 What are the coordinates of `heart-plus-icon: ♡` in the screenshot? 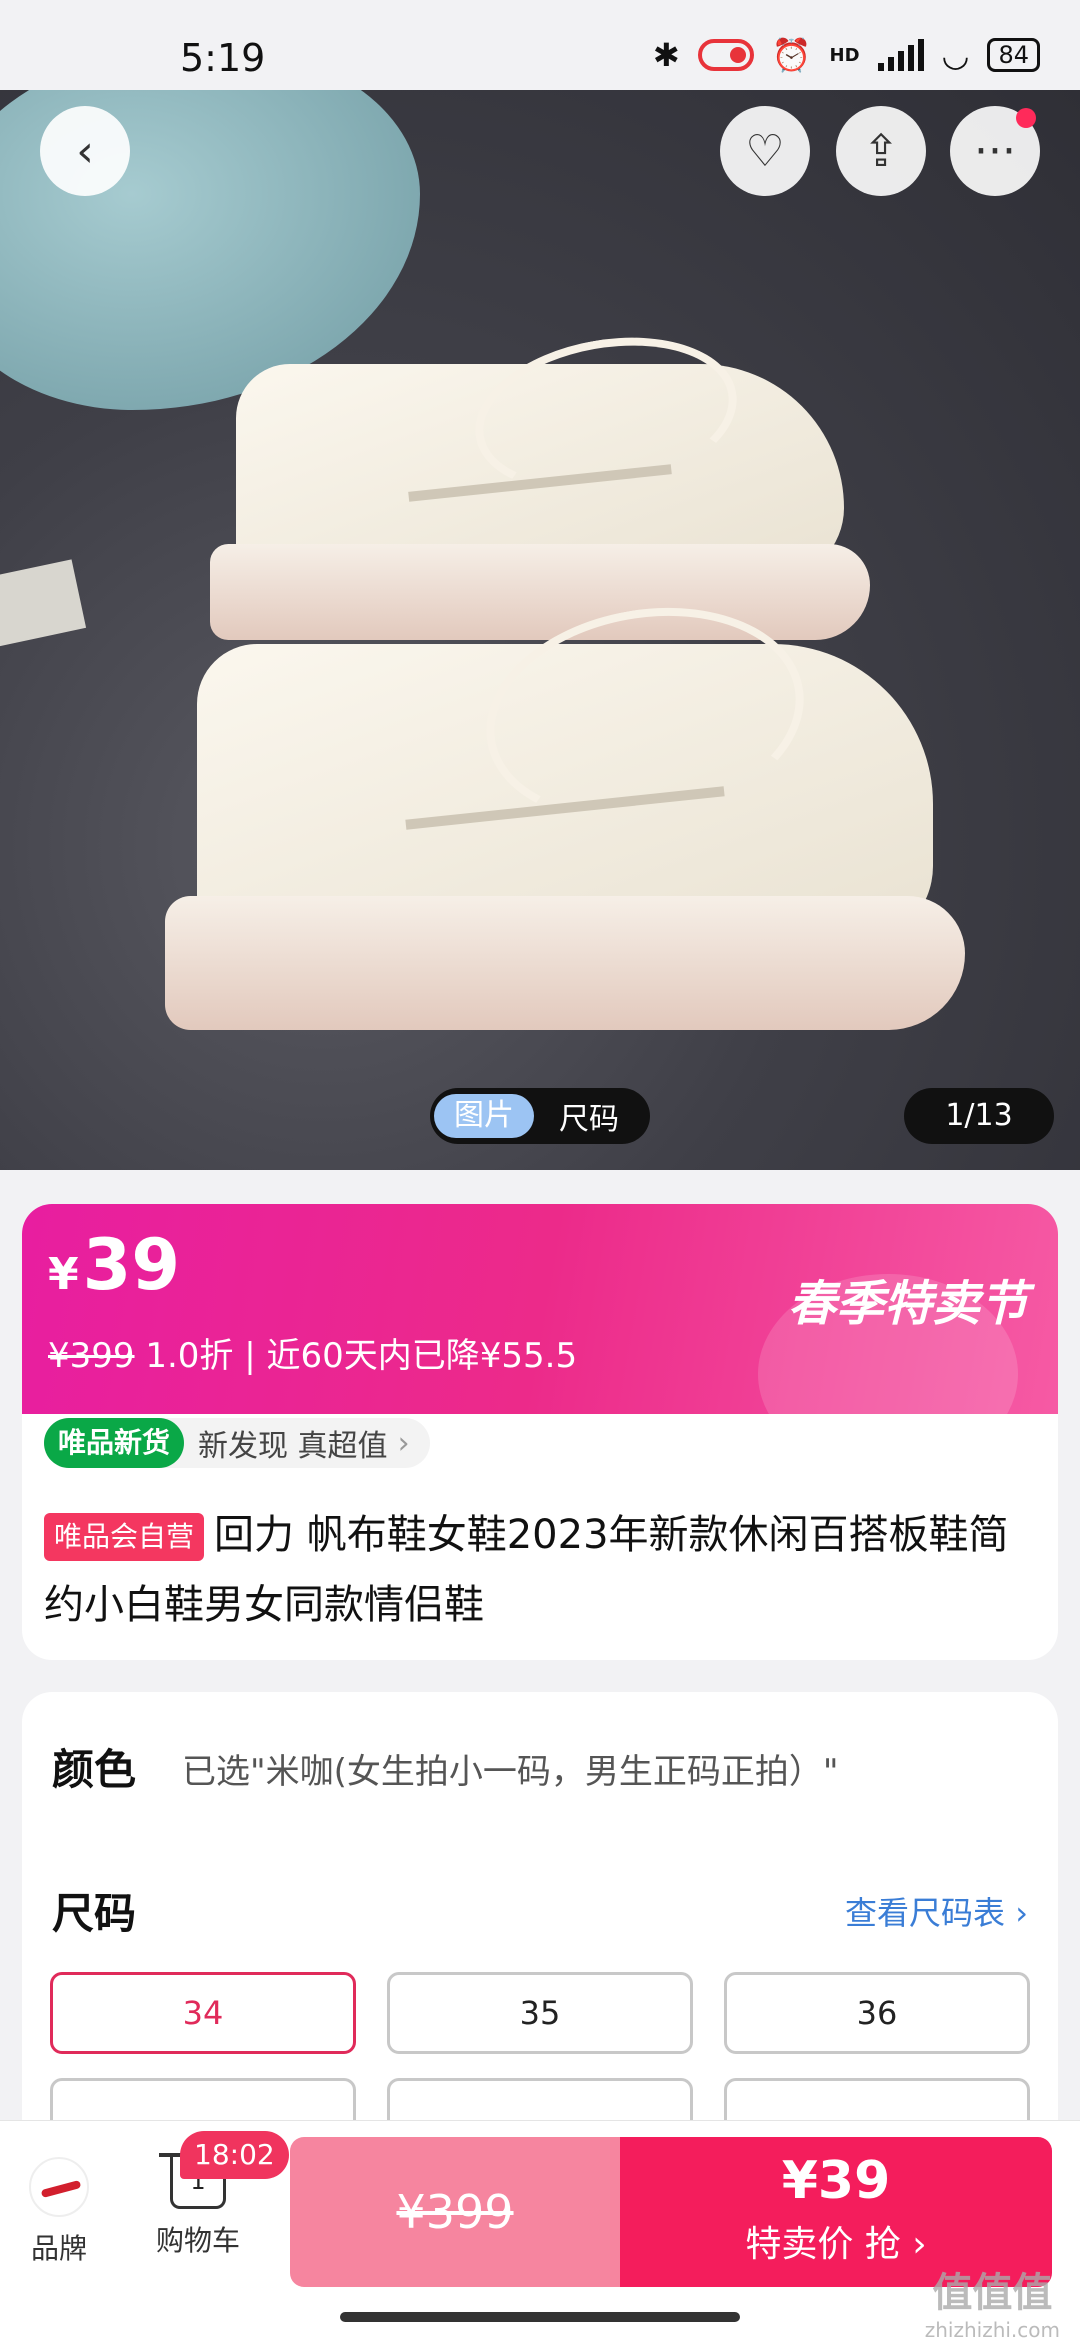 It's located at (765, 151).